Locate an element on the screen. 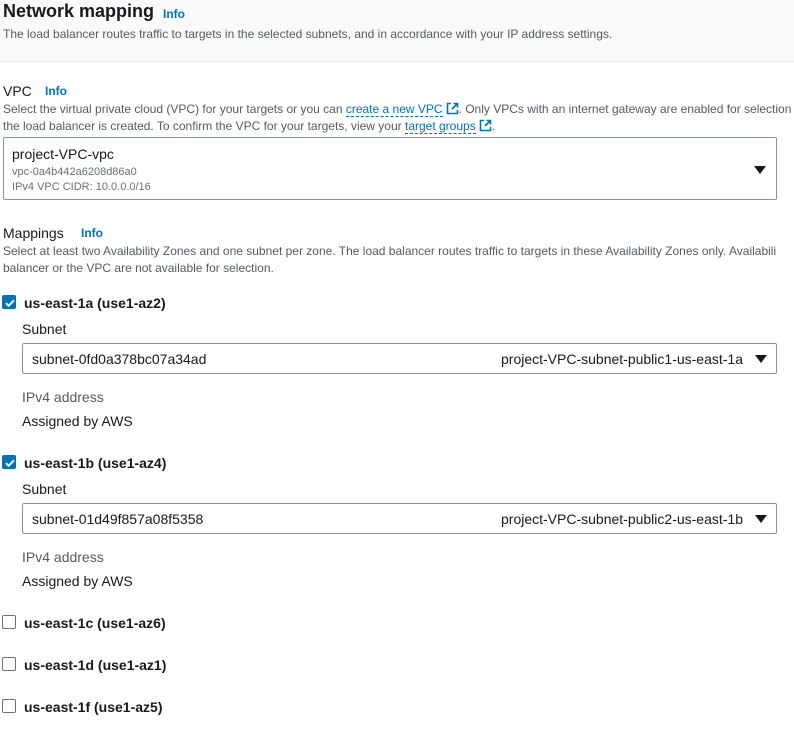  az-label-us-east-1a: us-east-1a (use1-az2) is located at coordinates (95, 303).